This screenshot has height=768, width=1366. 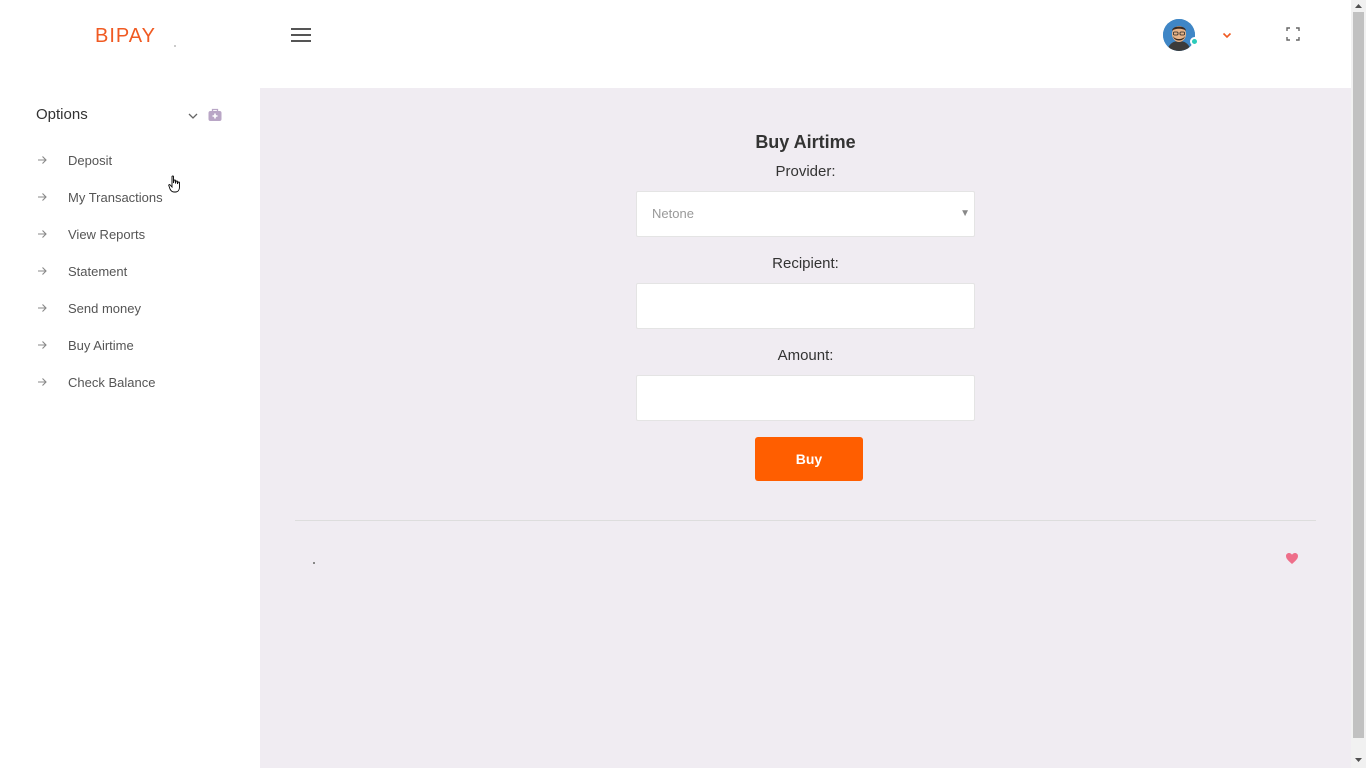 What do you see at coordinates (965, 213) in the screenshot?
I see `caret-down-icon: ▼` at bounding box center [965, 213].